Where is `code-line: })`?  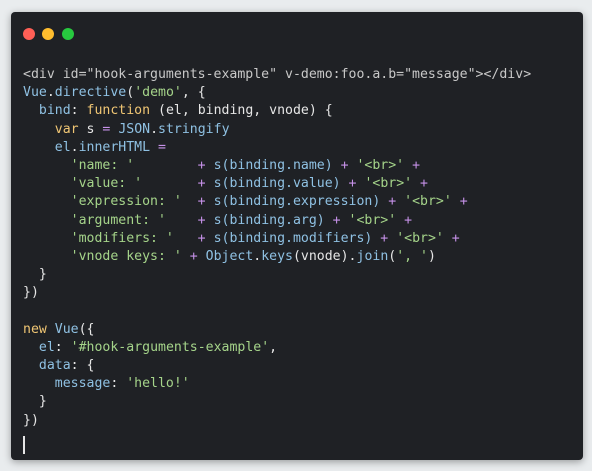 code-line: }) is located at coordinates (277, 293).